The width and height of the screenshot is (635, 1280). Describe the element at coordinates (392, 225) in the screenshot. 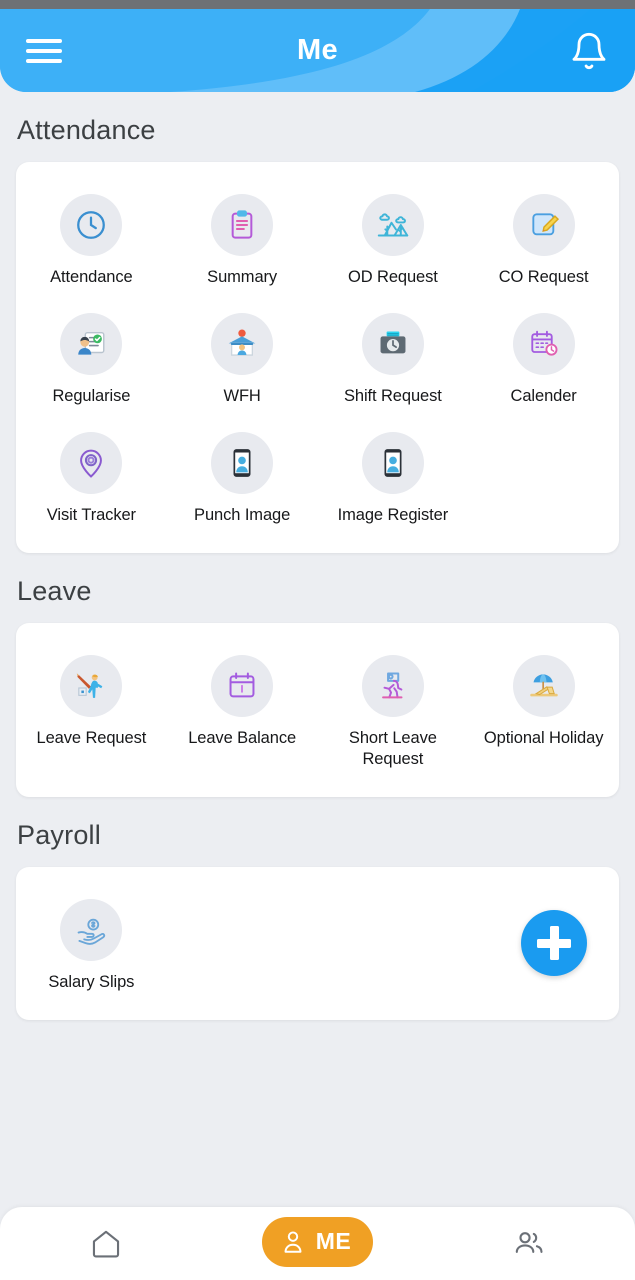

I see `outdoor-mountains-icon` at that location.